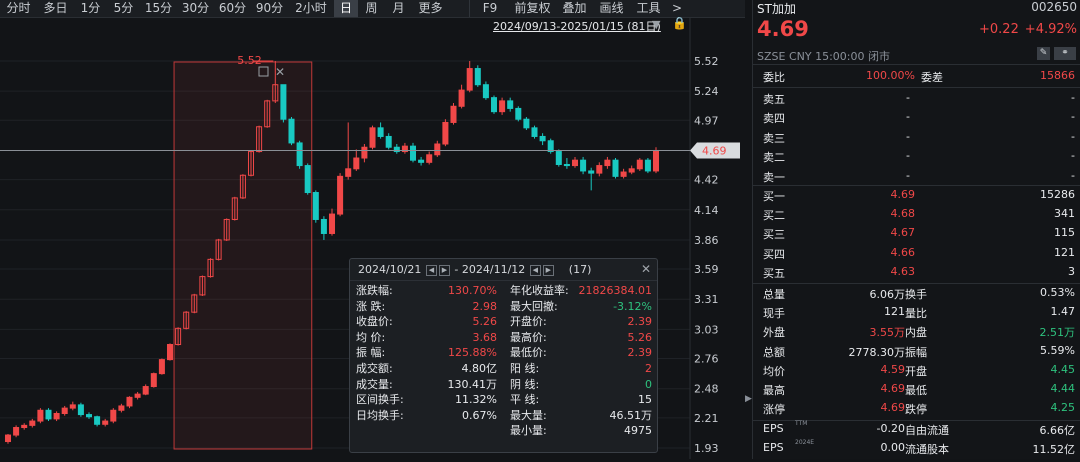  Describe the element at coordinates (774, 196) in the screenshot. I see `bid-level-label: 买一` at that location.